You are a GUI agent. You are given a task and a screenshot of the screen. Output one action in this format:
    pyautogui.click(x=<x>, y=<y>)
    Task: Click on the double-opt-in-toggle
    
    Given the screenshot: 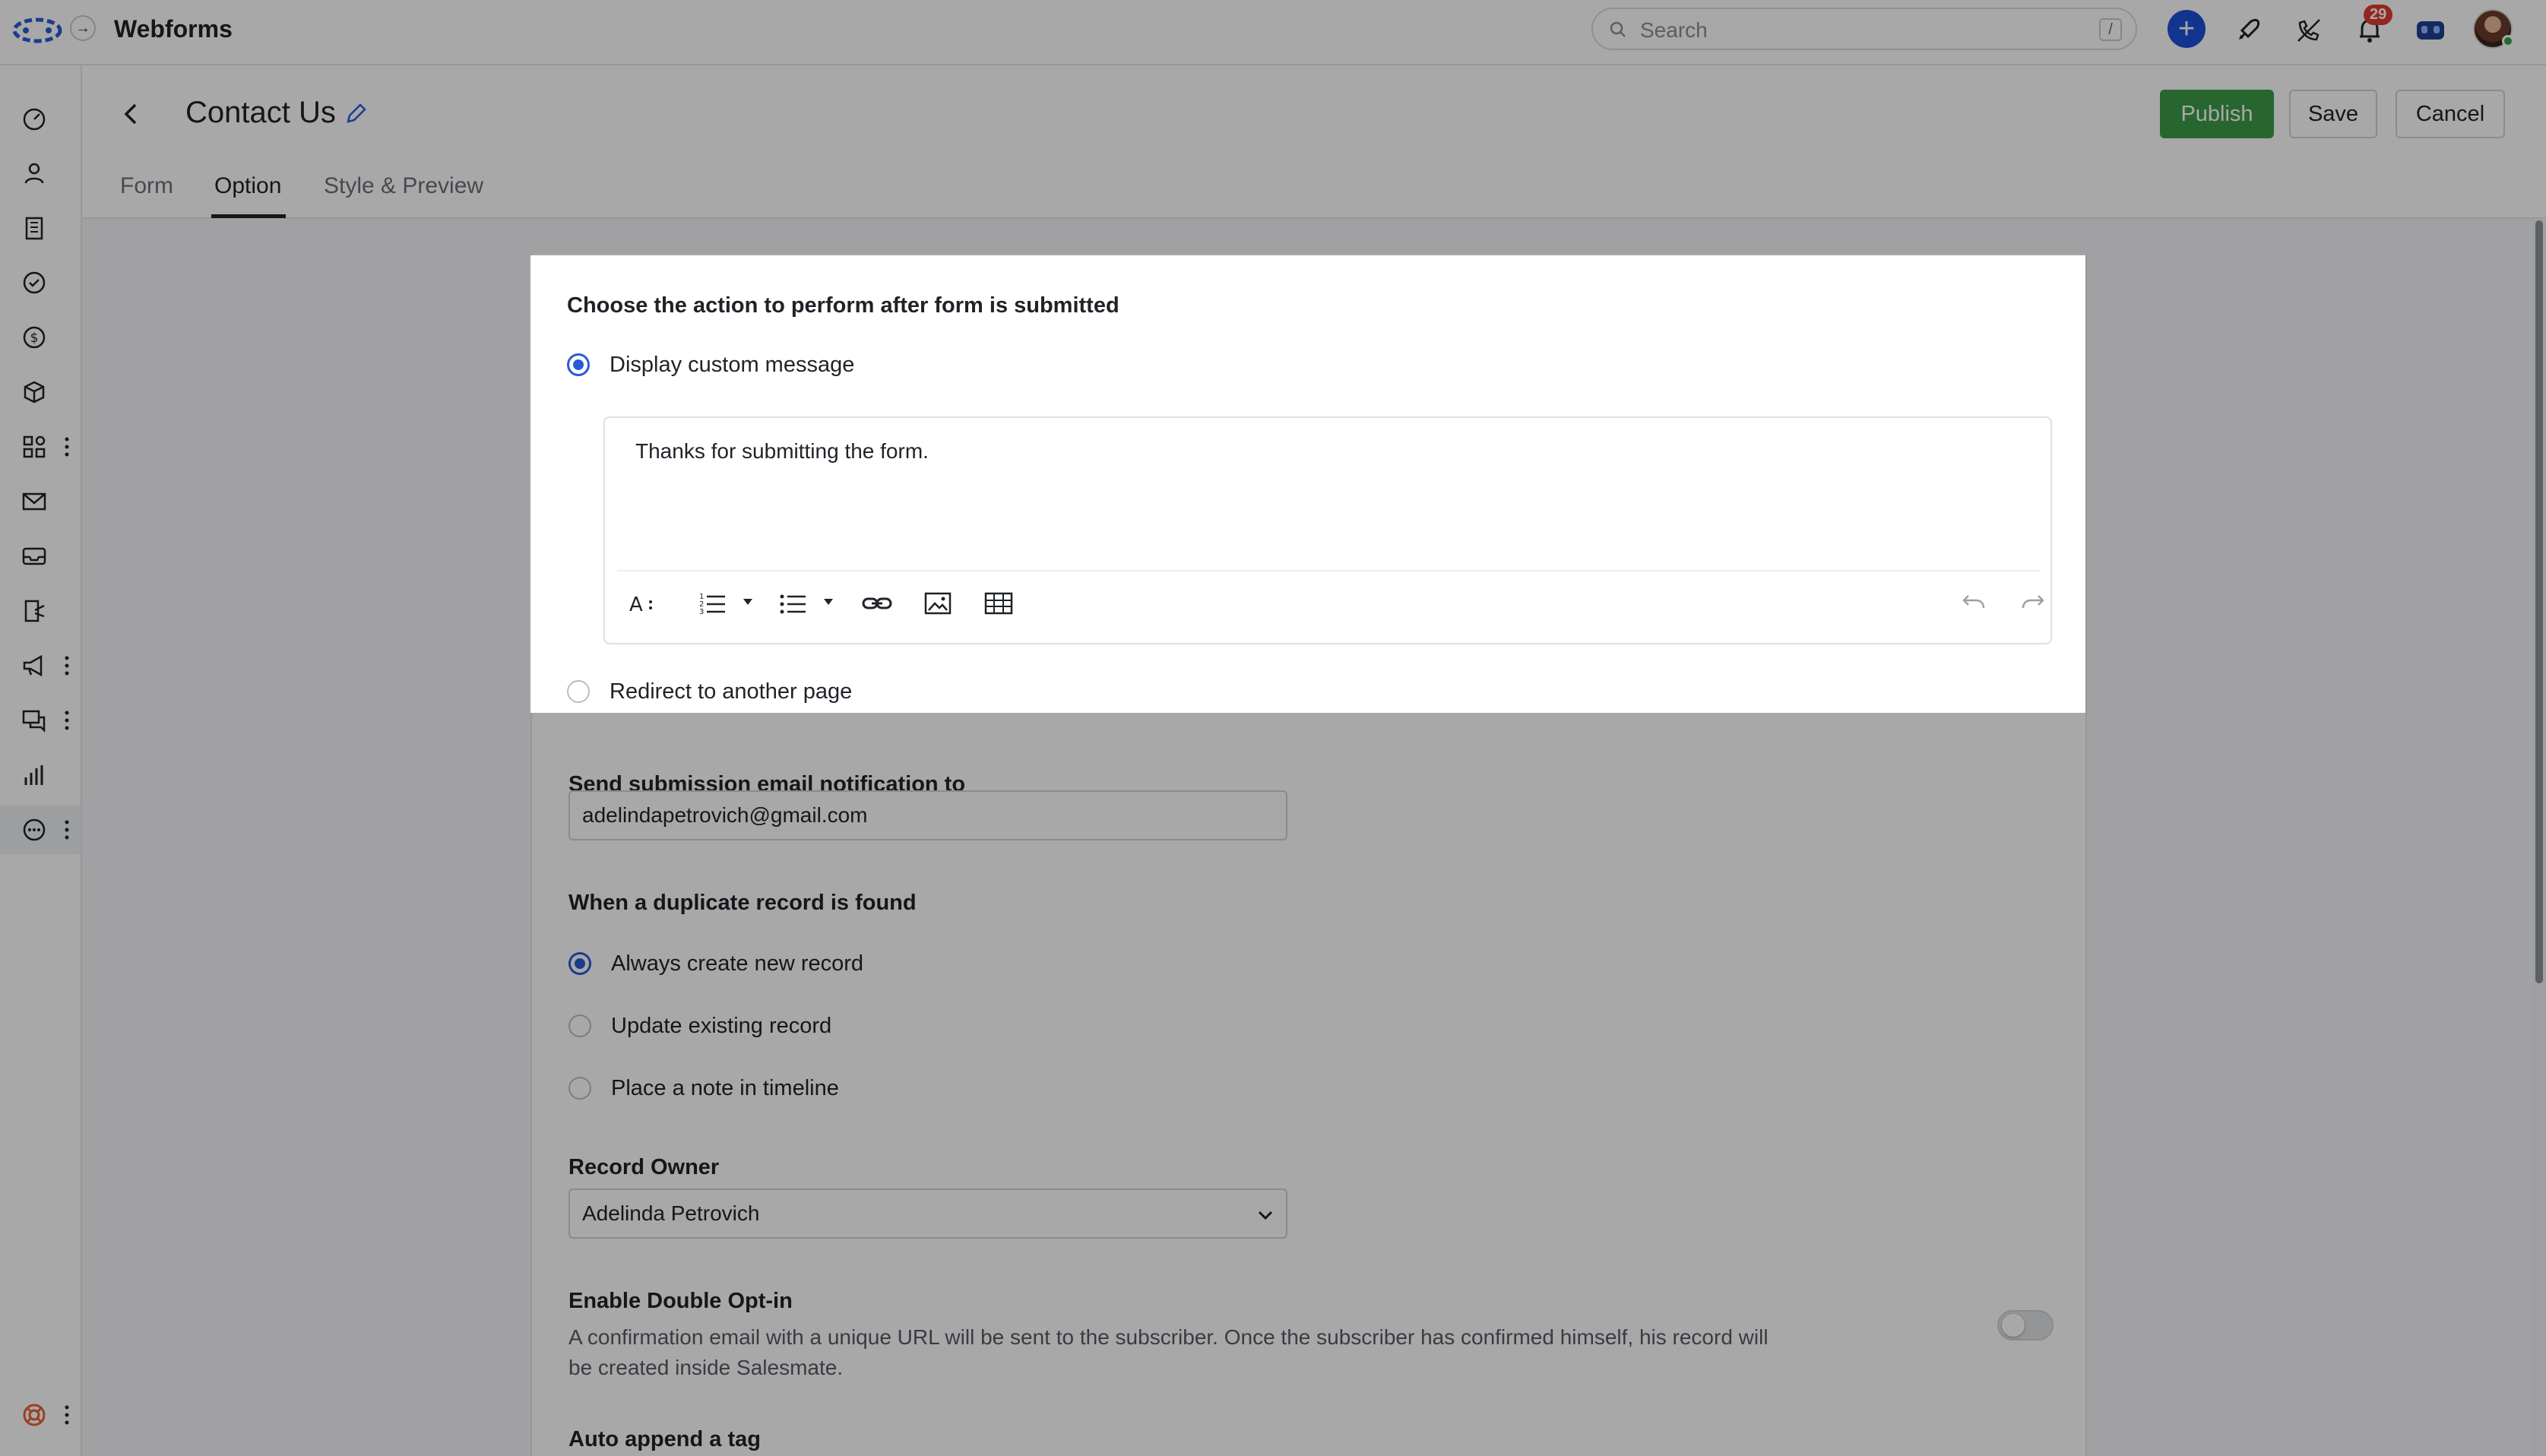 What is the action you would take?
    pyautogui.click(x=2026, y=1325)
    